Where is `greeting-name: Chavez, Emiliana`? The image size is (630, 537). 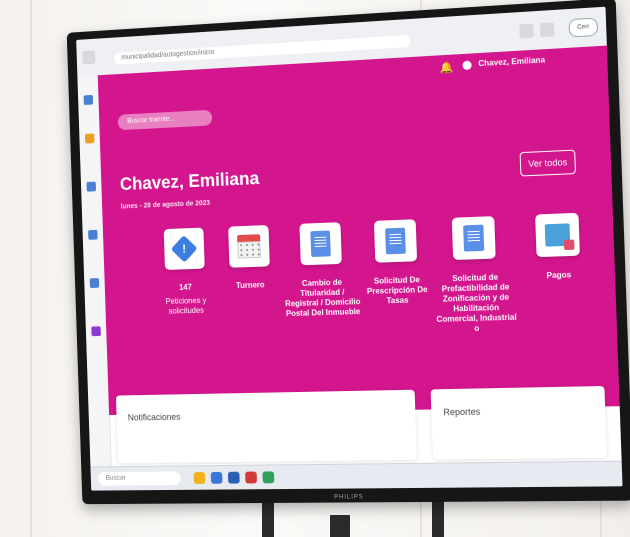
greeting-name: Chavez, Emiliana is located at coordinates (189, 181).